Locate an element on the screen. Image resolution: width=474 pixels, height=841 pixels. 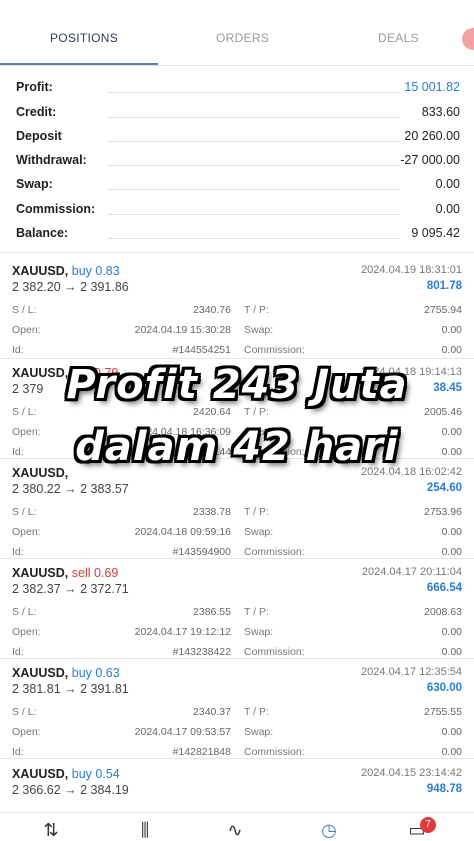
tab-orders: ORDERS is located at coordinates (242, 38).